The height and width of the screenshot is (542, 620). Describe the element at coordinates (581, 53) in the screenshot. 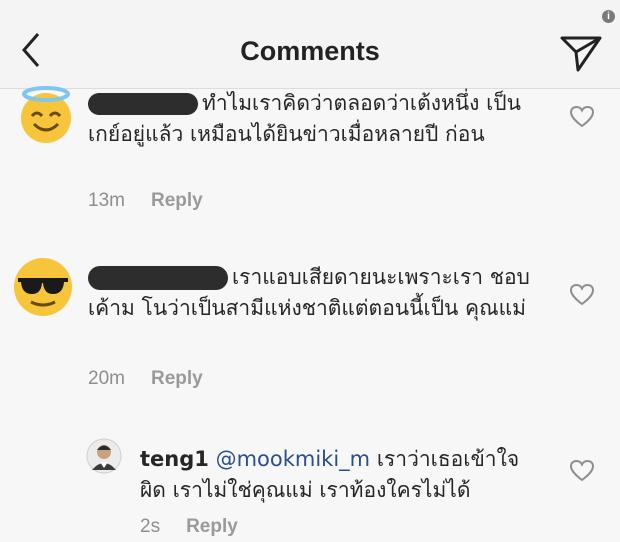

I see `paper-plane-icon` at that location.